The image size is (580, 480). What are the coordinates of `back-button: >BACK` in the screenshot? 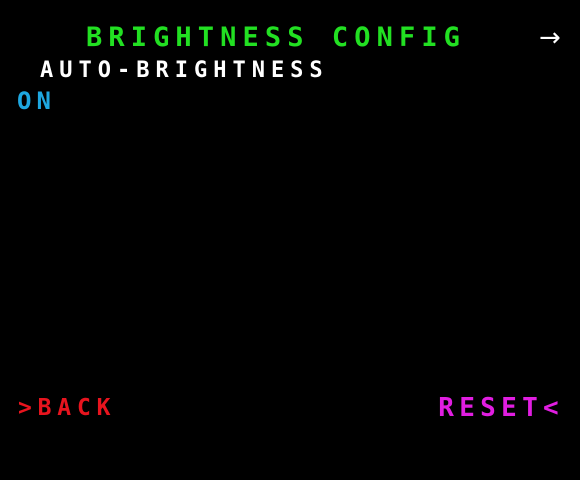 It's located at (67, 408).